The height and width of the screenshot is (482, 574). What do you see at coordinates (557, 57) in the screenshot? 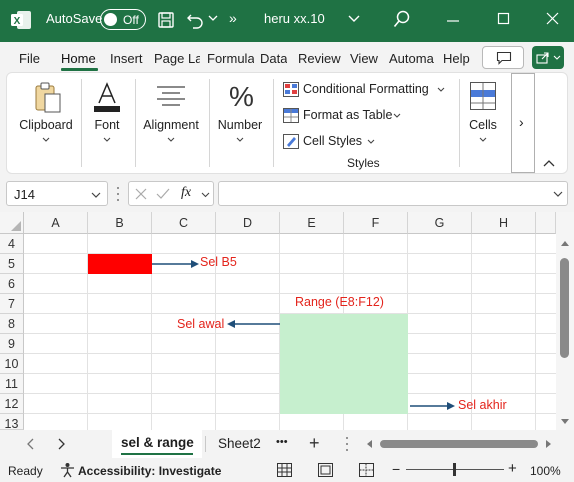
I see `share-chevron-icon` at bounding box center [557, 57].